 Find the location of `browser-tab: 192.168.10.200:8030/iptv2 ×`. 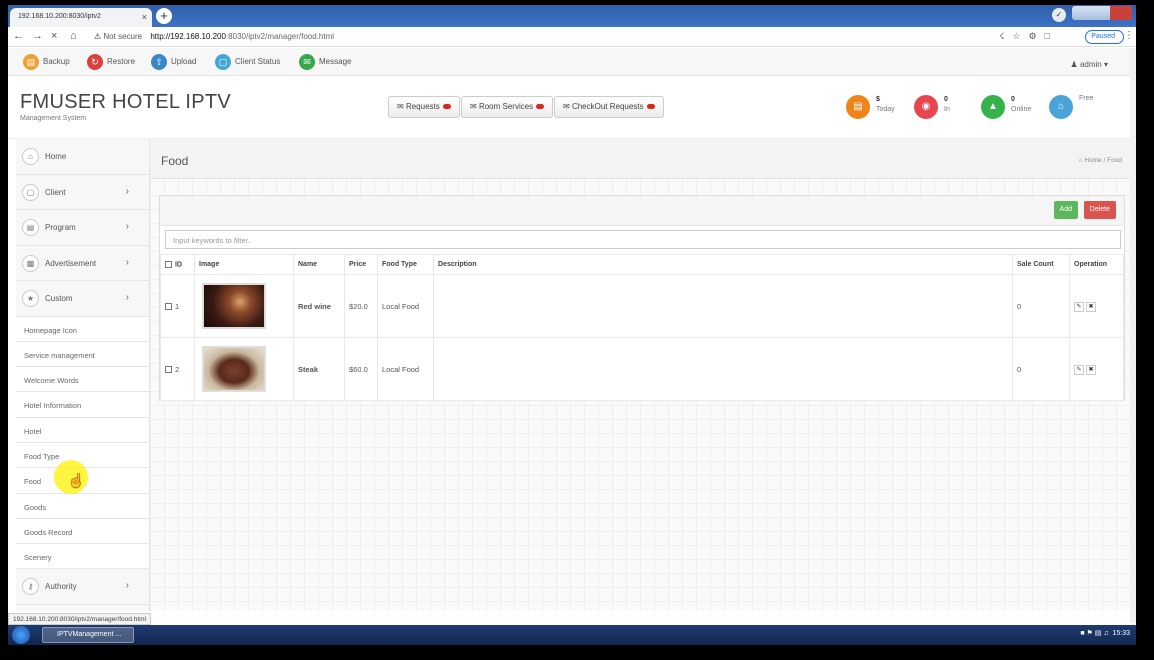

browser-tab: 192.168.10.200:8030/iptv2 × is located at coordinates (81, 17).